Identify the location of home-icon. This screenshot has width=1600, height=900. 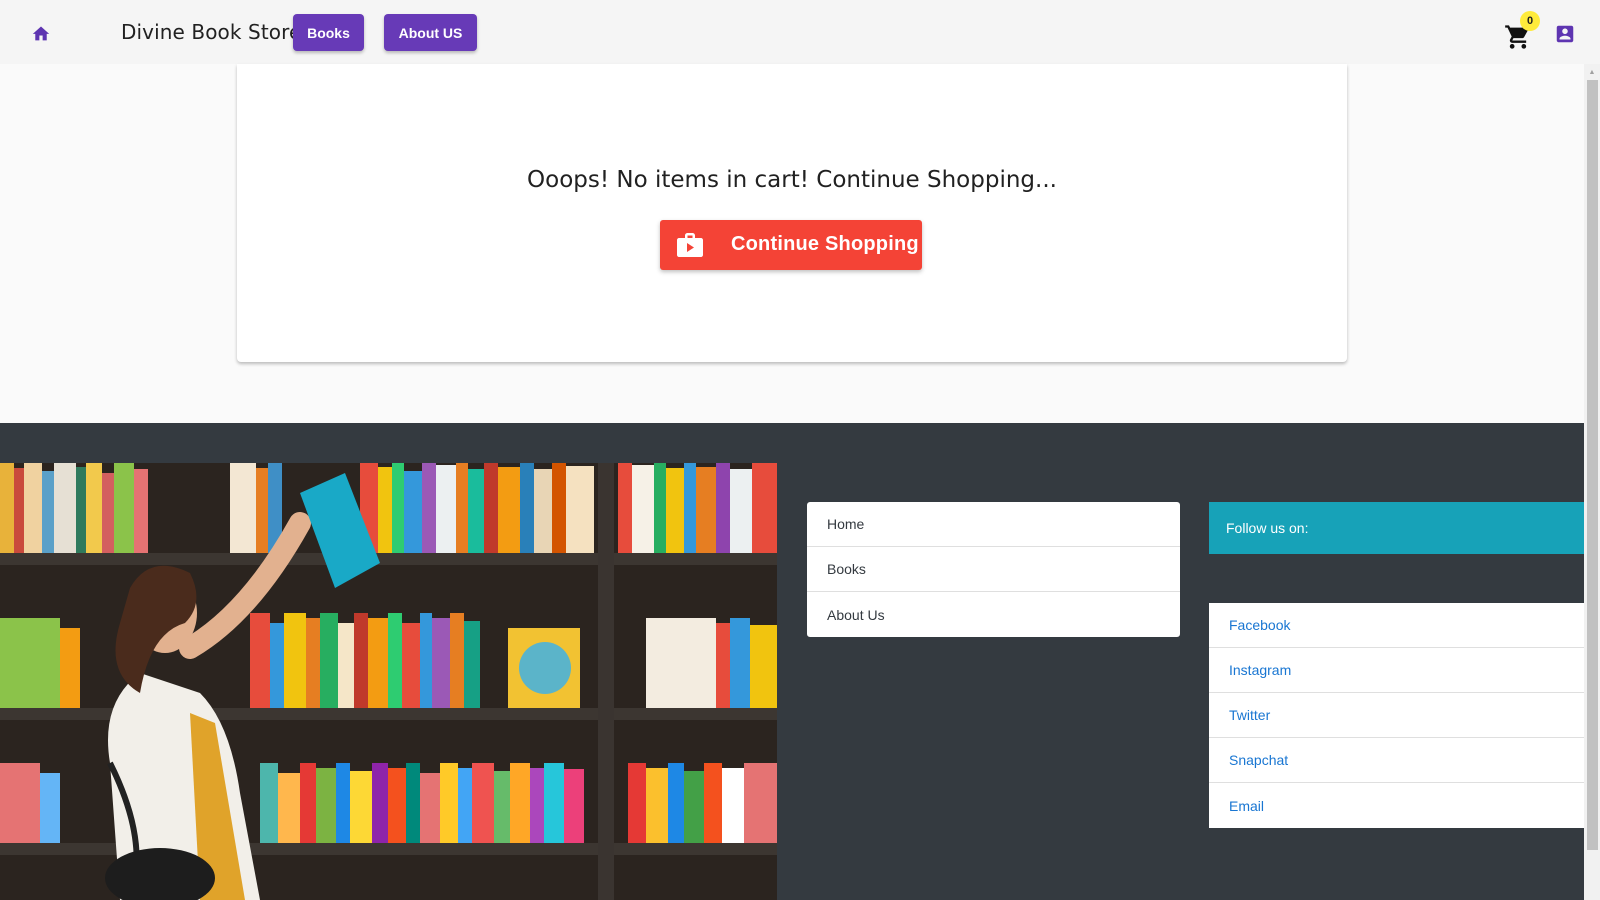
(41, 33).